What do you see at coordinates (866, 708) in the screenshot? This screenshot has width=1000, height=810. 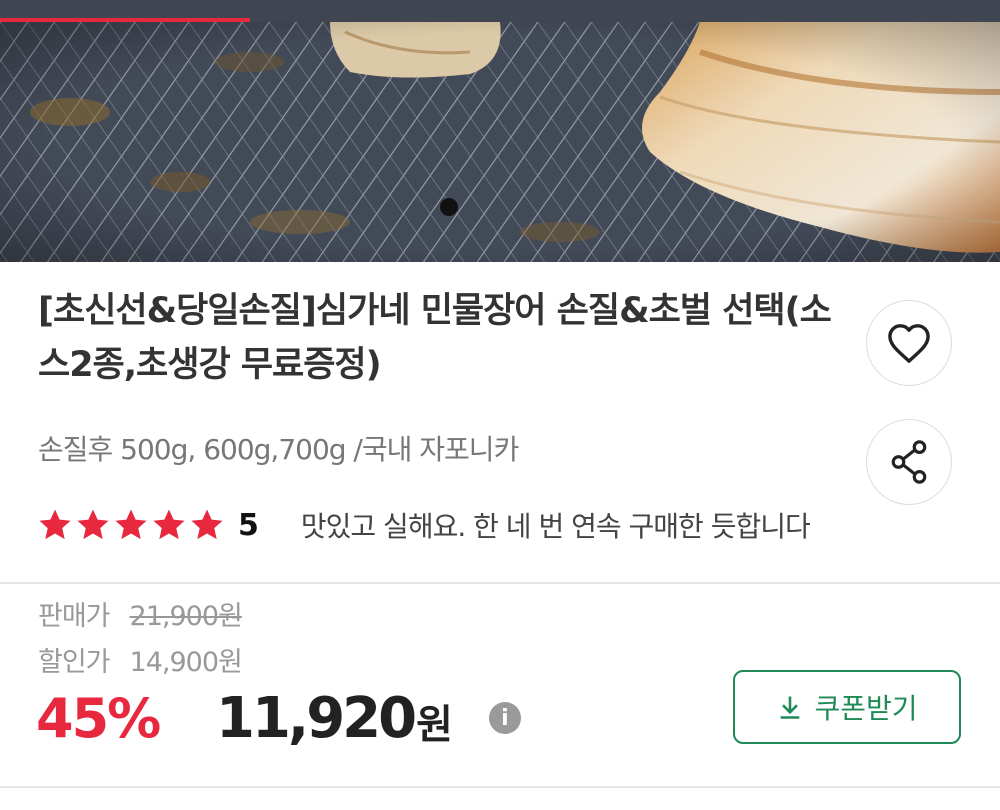 I see `coupon-button-label: 쿠폰받기` at bounding box center [866, 708].